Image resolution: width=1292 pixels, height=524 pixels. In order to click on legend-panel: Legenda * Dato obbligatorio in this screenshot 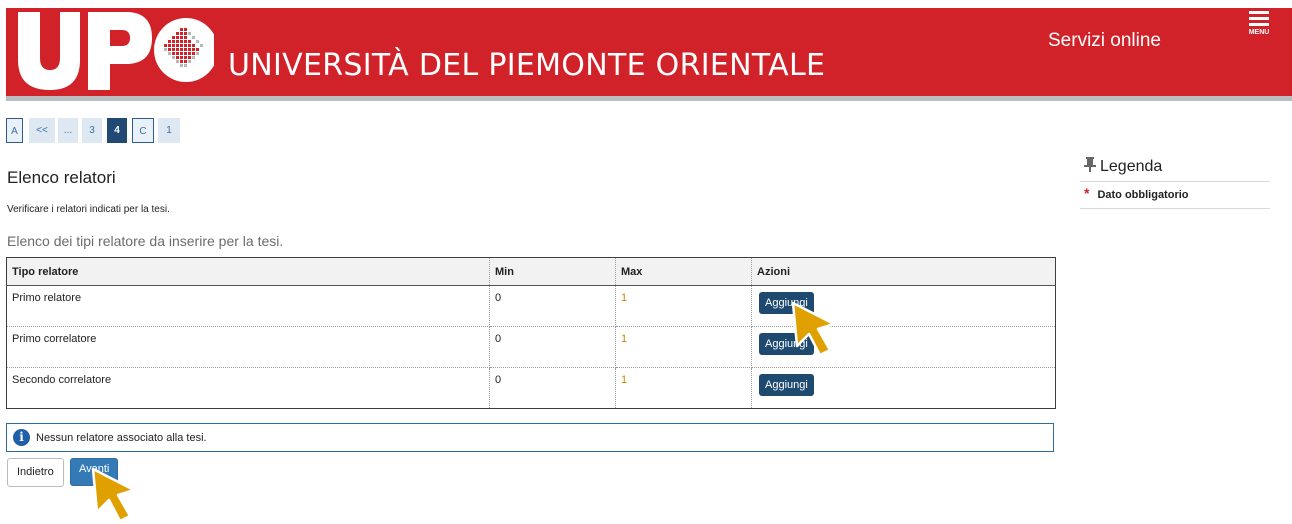, I will do `click(1175, 182)`.